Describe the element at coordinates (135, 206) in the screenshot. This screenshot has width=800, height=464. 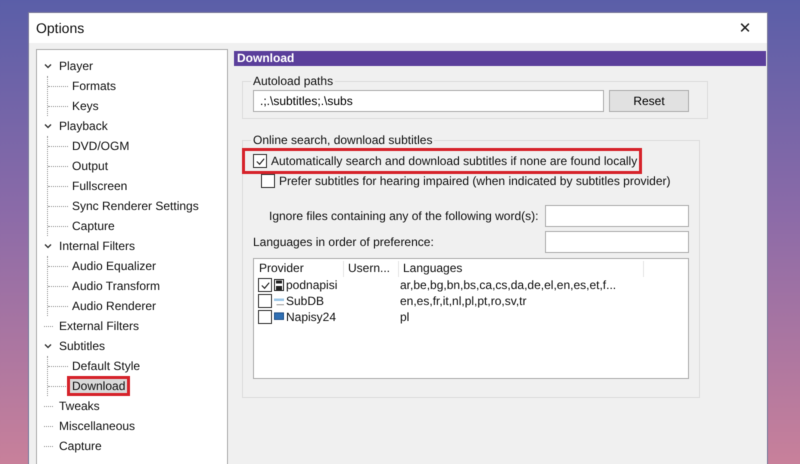
I see `tree-item: Sync Renderer Settings` at that location.